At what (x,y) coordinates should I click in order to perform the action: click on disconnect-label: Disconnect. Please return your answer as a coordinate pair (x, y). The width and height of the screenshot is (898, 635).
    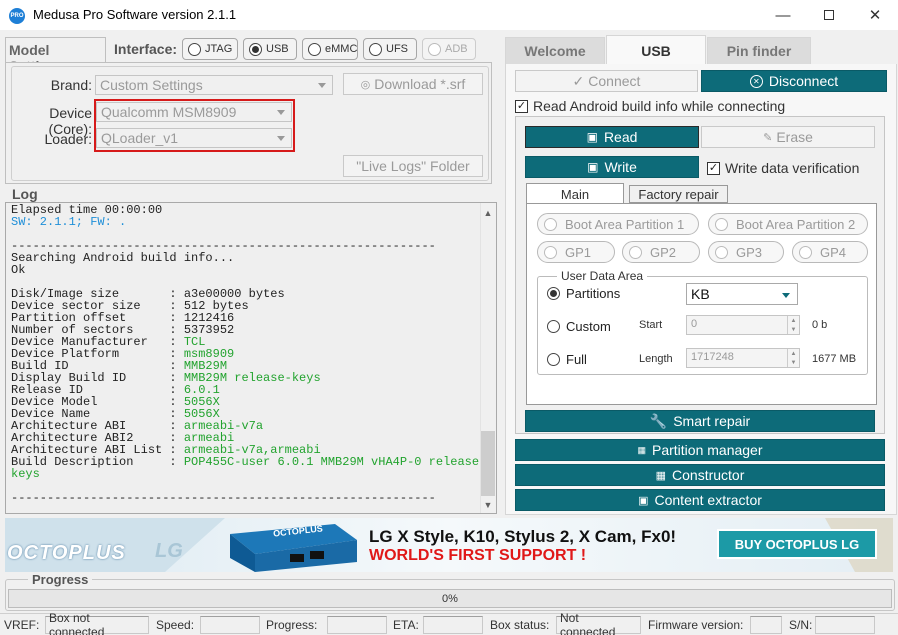
    Looking at the image, I should click on (803, 81).